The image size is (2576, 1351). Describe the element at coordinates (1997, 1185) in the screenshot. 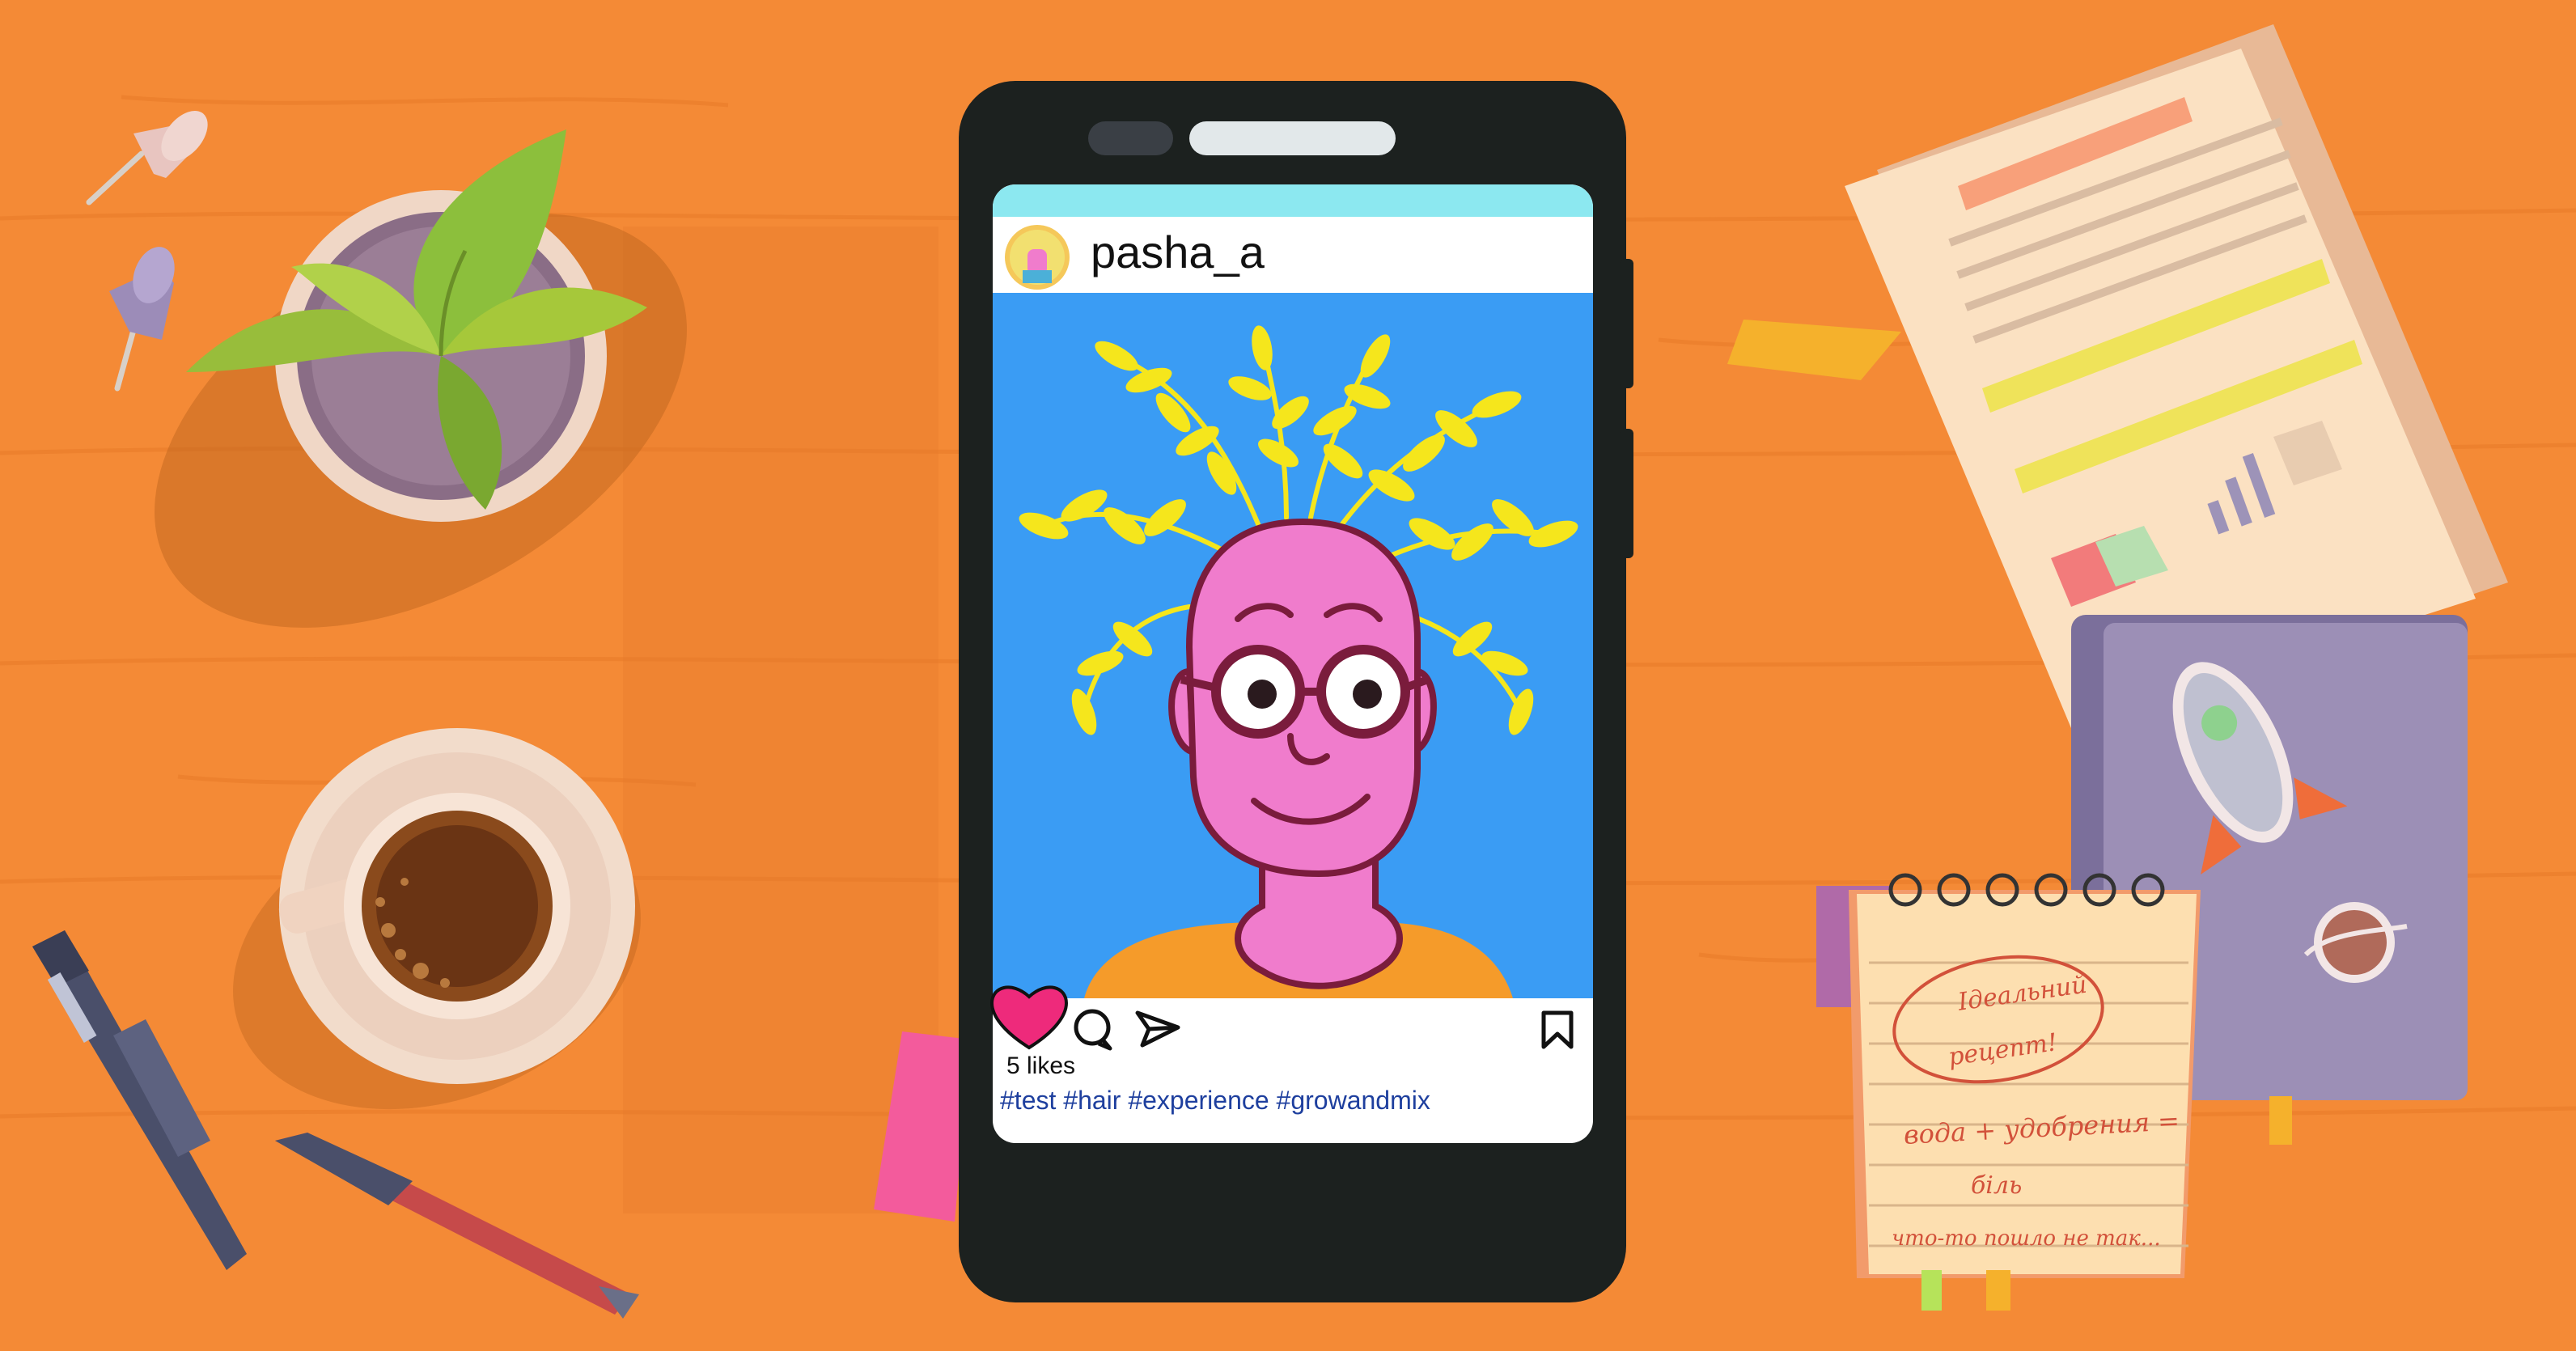

I see `notepad-line: біль` at that location.